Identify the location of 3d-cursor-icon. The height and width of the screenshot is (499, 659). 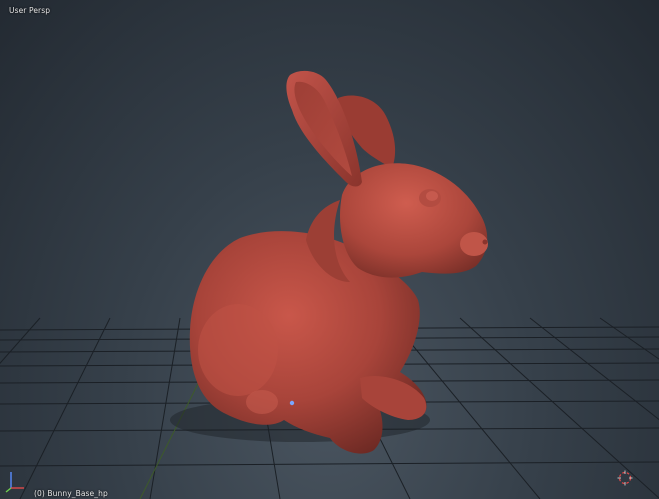
(625, 478).